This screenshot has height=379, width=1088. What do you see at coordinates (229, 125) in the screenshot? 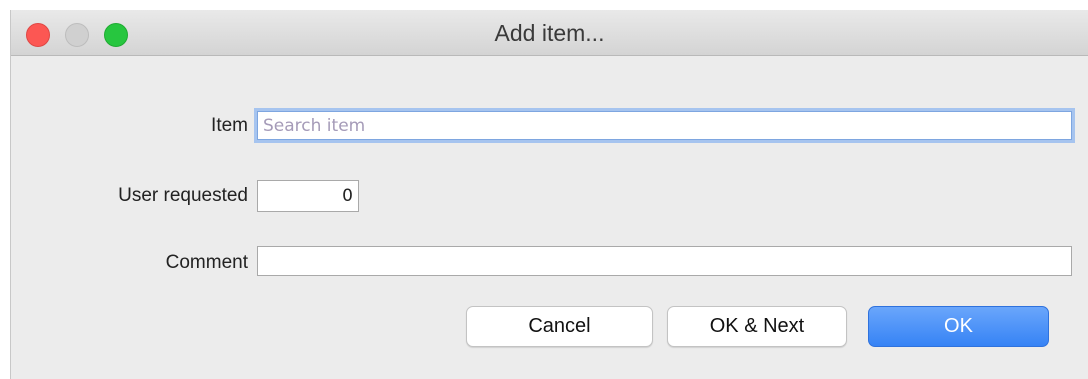
I see `item-label: Item` at bounding box center [229, 125].